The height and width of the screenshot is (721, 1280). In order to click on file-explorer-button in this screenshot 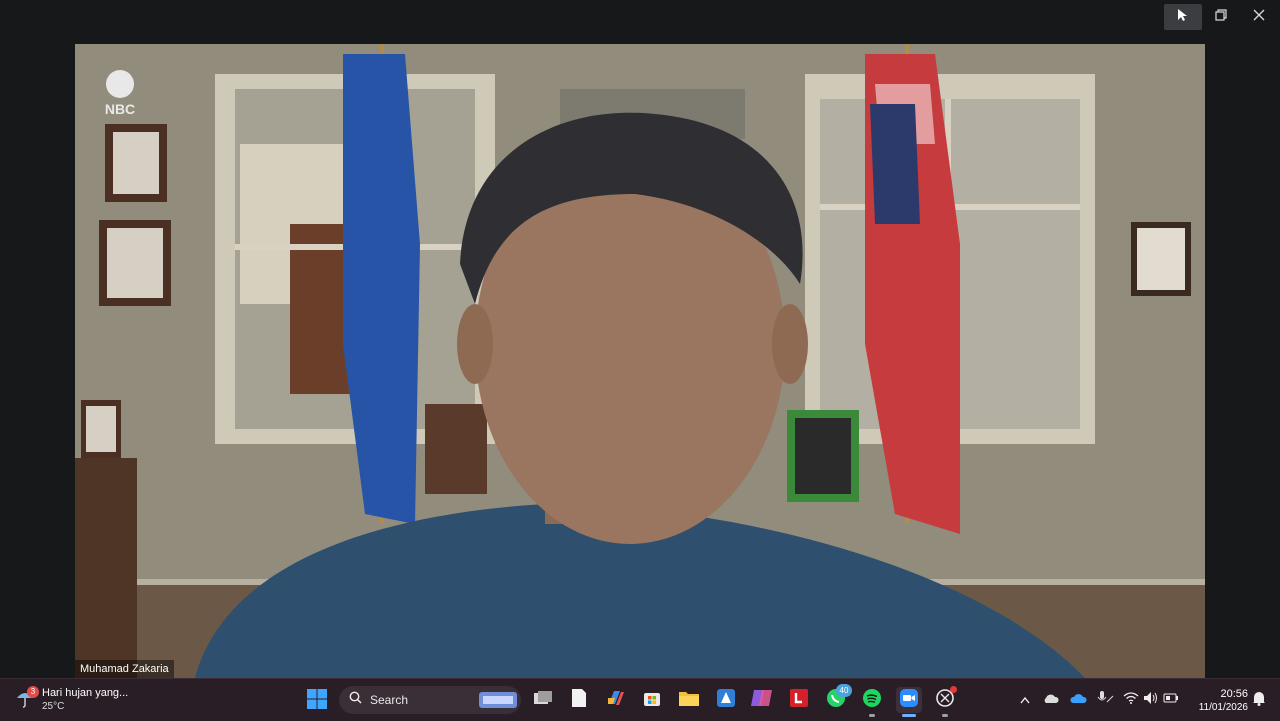, I will do `click(689, 700)`.